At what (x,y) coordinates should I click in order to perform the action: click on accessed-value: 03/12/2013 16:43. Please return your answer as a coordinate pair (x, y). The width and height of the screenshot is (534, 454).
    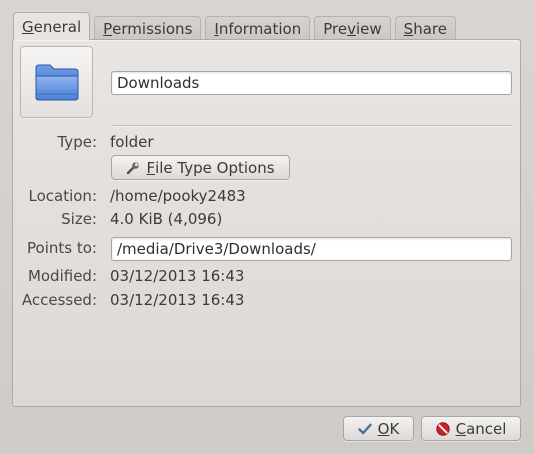
    Looking at the image, I should click on (177, 300).